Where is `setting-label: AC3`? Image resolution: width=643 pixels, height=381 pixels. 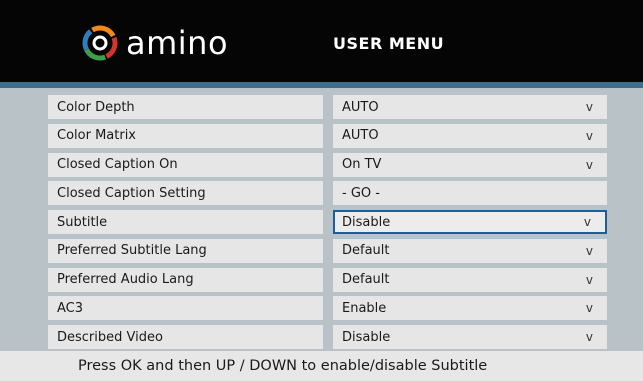
setting-label: AC3 is located at coordinates (185, 308).